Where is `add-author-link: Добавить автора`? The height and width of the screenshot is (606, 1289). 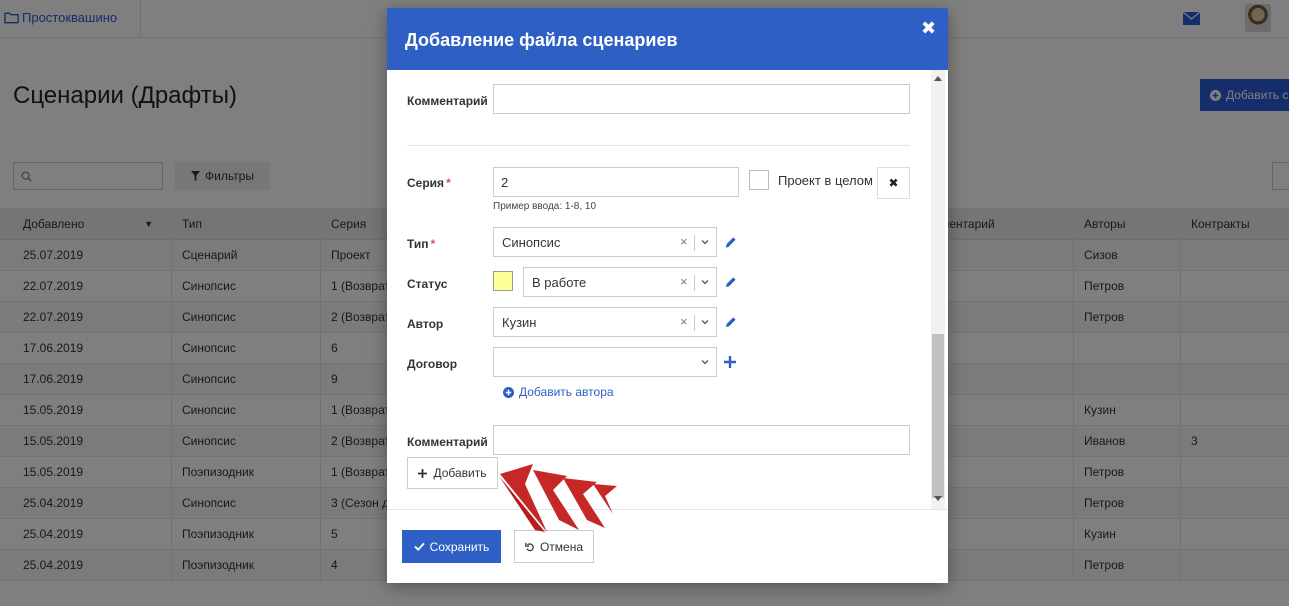 add-author-link: Добавить автора is located at coordinates (558, 392).